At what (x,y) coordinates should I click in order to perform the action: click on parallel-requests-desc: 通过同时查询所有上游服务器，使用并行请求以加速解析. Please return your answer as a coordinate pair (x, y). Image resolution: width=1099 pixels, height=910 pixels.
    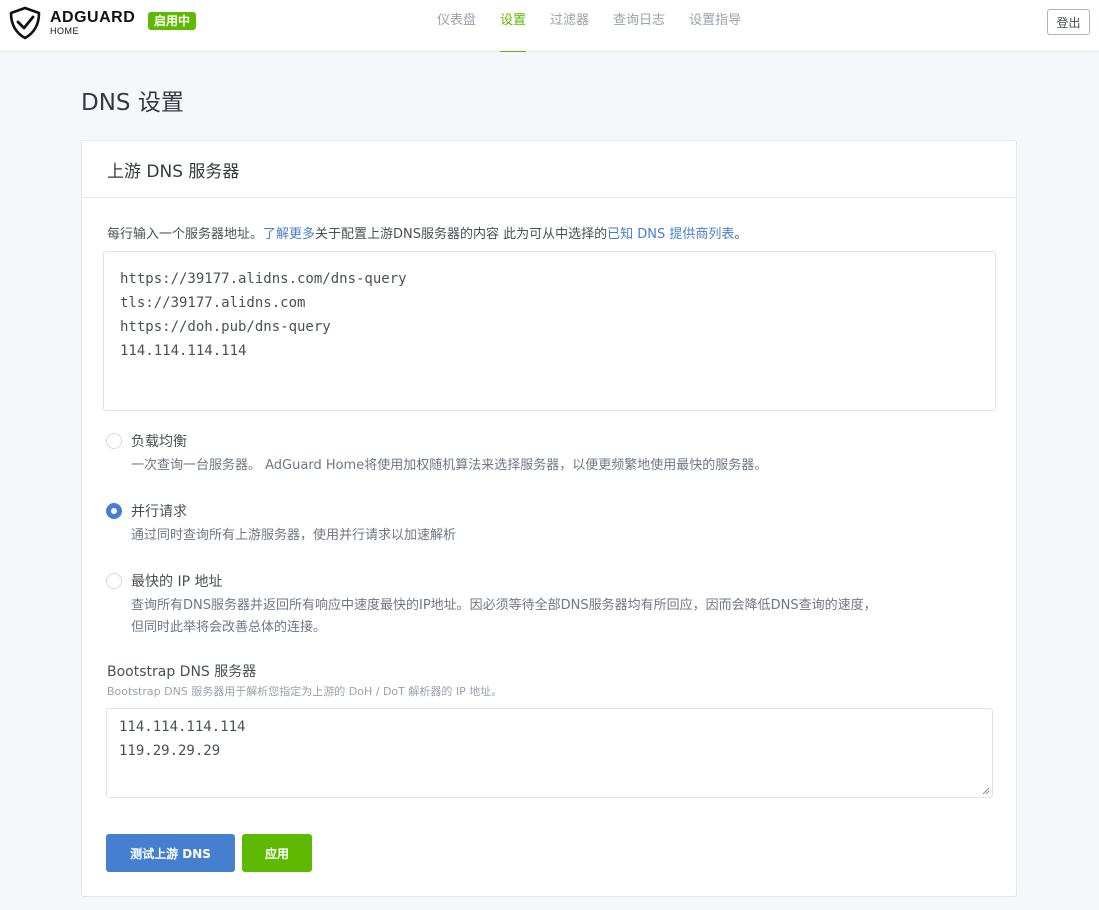
    Looking at the image, I should click on (294, 535).